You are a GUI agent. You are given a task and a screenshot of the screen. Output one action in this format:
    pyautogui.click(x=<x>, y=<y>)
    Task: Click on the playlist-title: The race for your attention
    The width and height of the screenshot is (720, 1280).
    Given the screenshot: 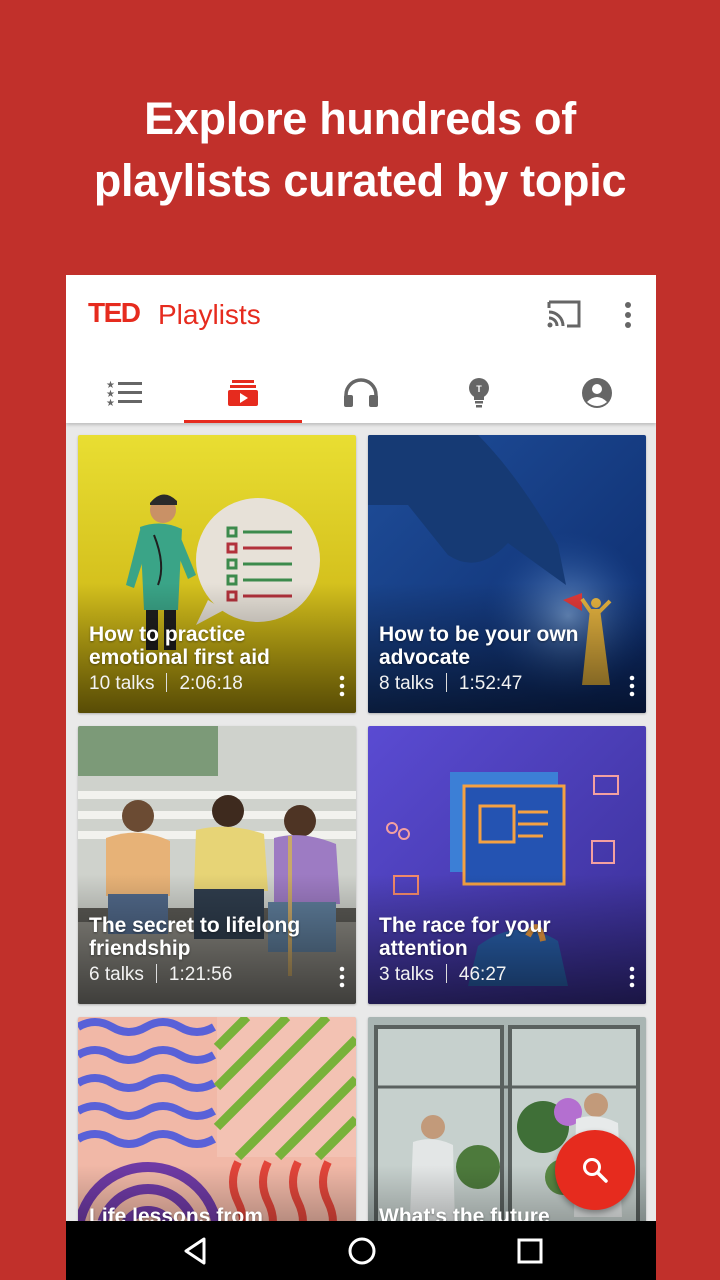 What is the action you would take?
    pyautogui.click(x=465, y=937)
    